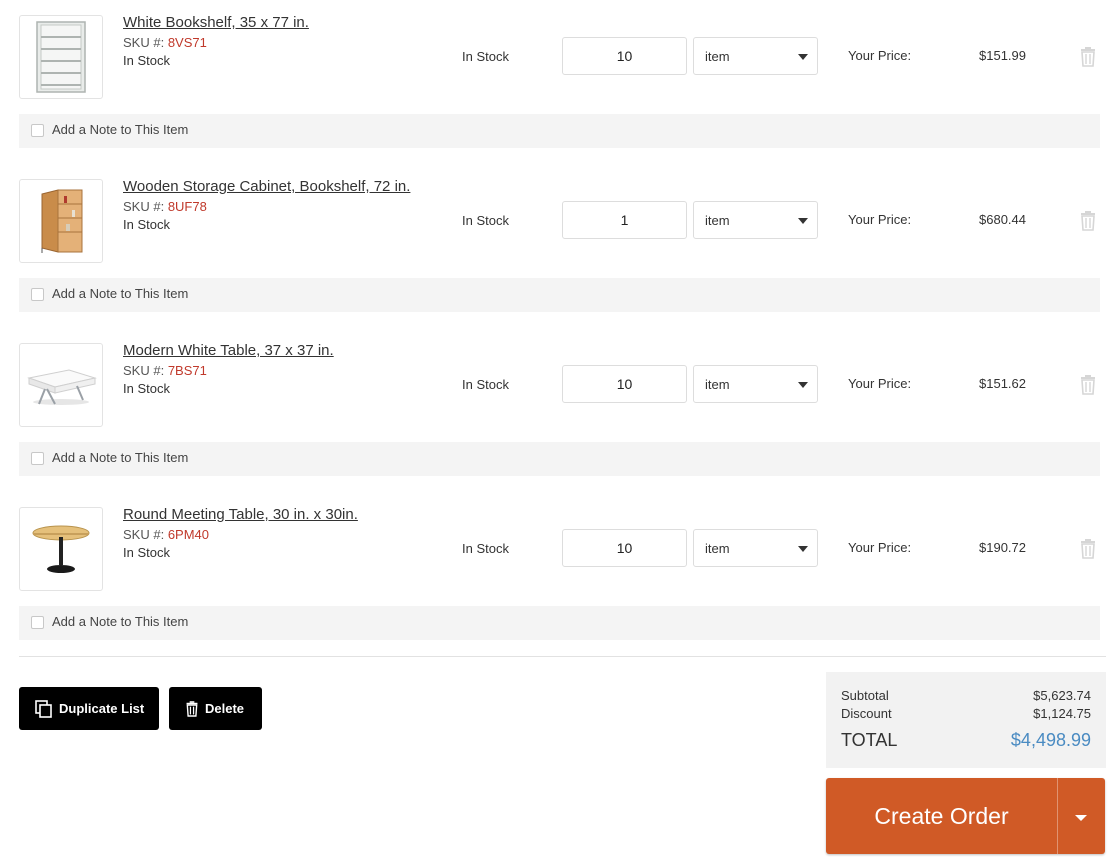 Image resolution: width=1114 pixels, height=857 pixels. I want to click on divider, so click(562, 656).